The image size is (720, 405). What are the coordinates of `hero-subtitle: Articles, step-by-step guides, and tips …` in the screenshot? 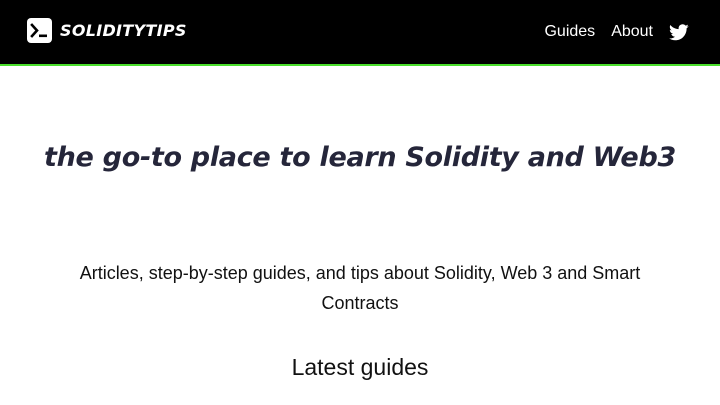 It's located at (360, 288).